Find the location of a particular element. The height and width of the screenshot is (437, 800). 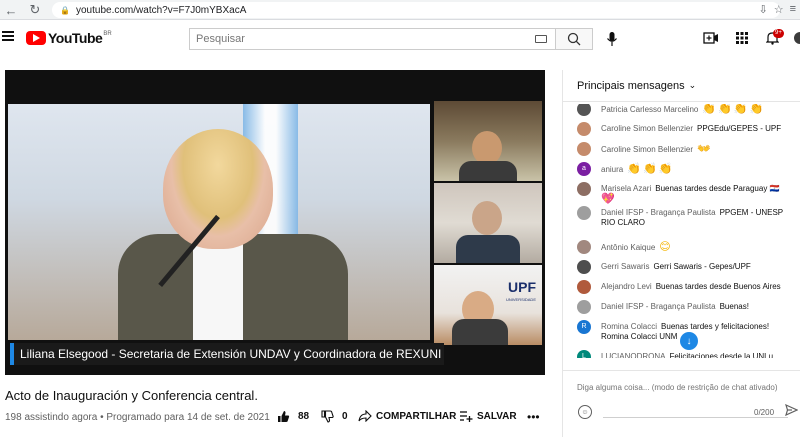

youtube-play-icon is located at coordinates (36, 38).